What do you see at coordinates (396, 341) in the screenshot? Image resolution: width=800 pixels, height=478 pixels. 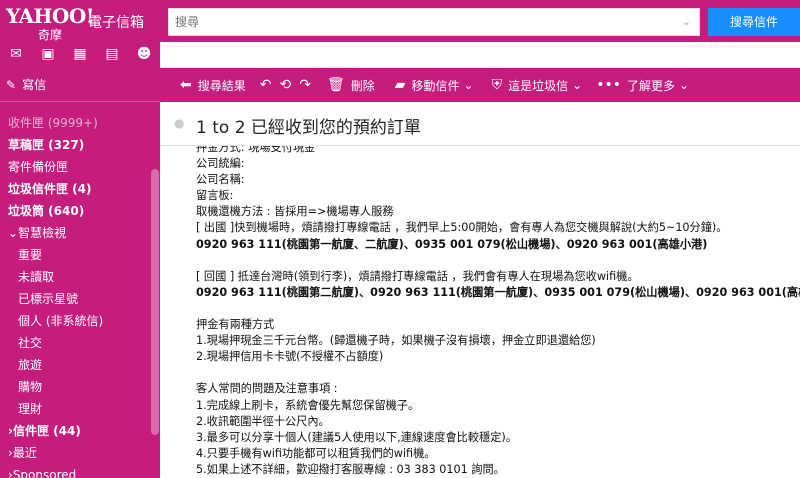 I see `body-line: 1.現場押現金三千元台幣。(歸還機子時，如果機子沒有損壞，押金立即退還給您)` at bounding box center [396, 341].